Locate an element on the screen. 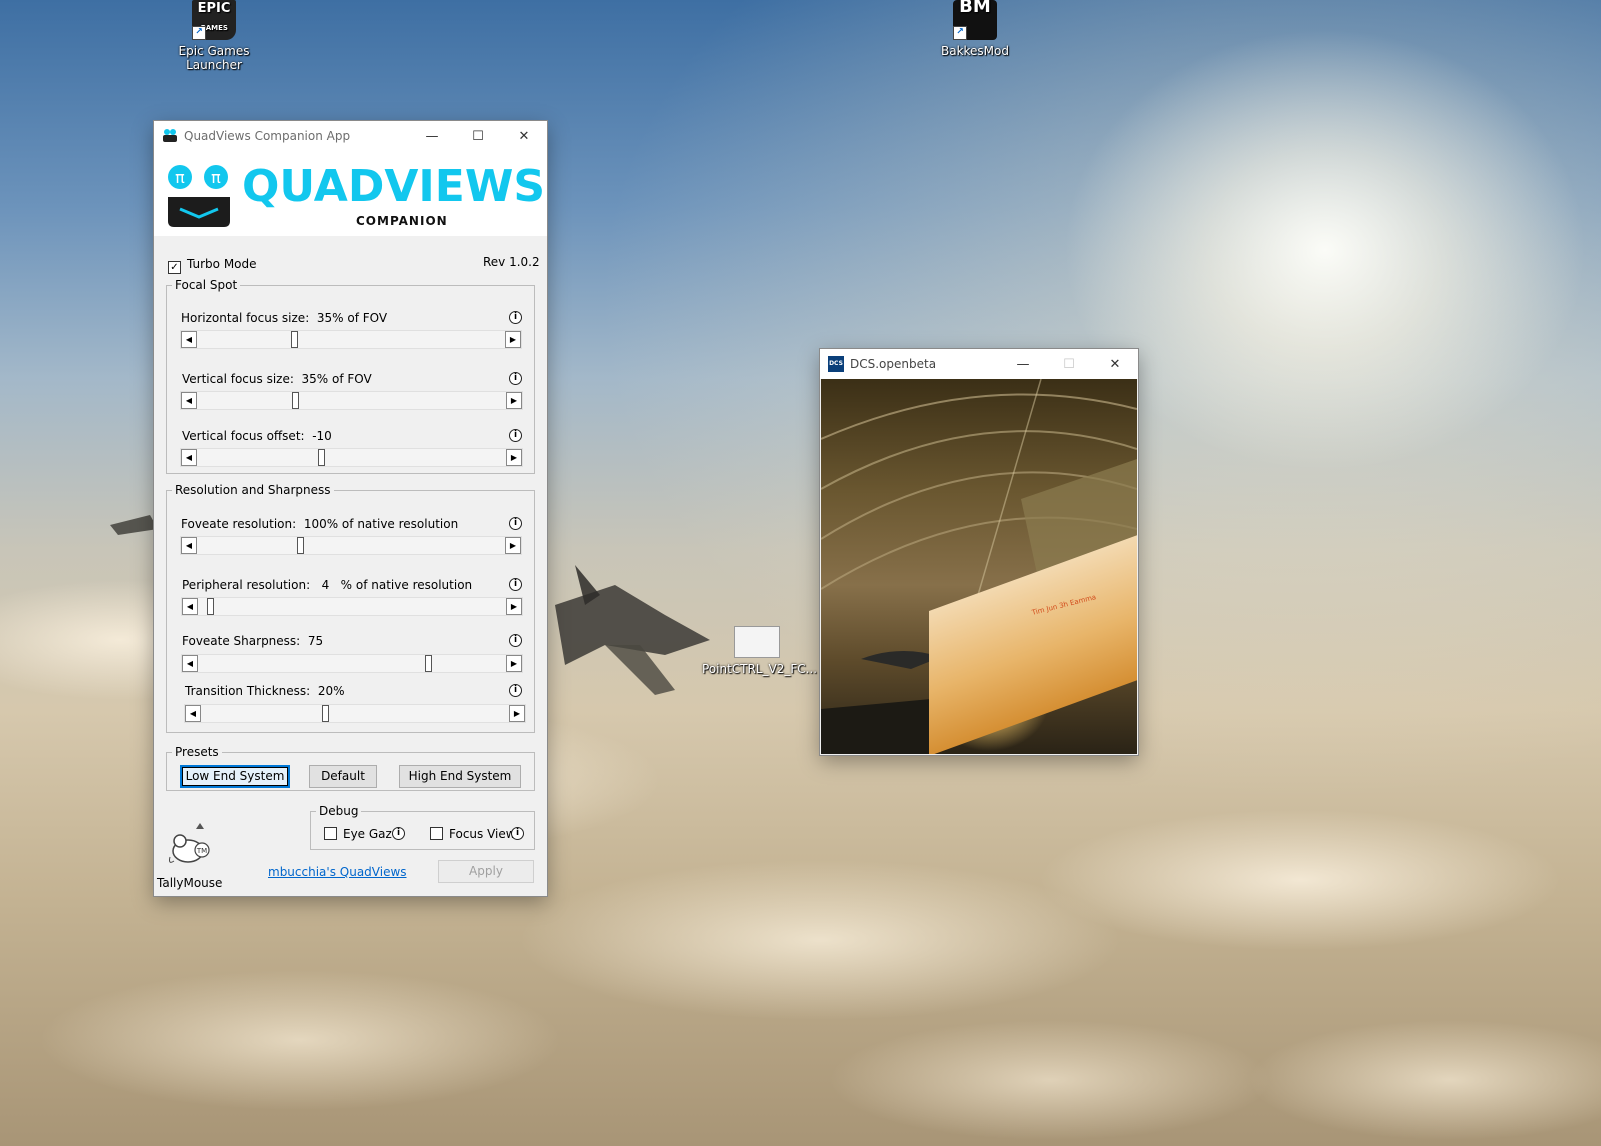  eye-gaze-info-icon: i is located at coordinates (398, 833).